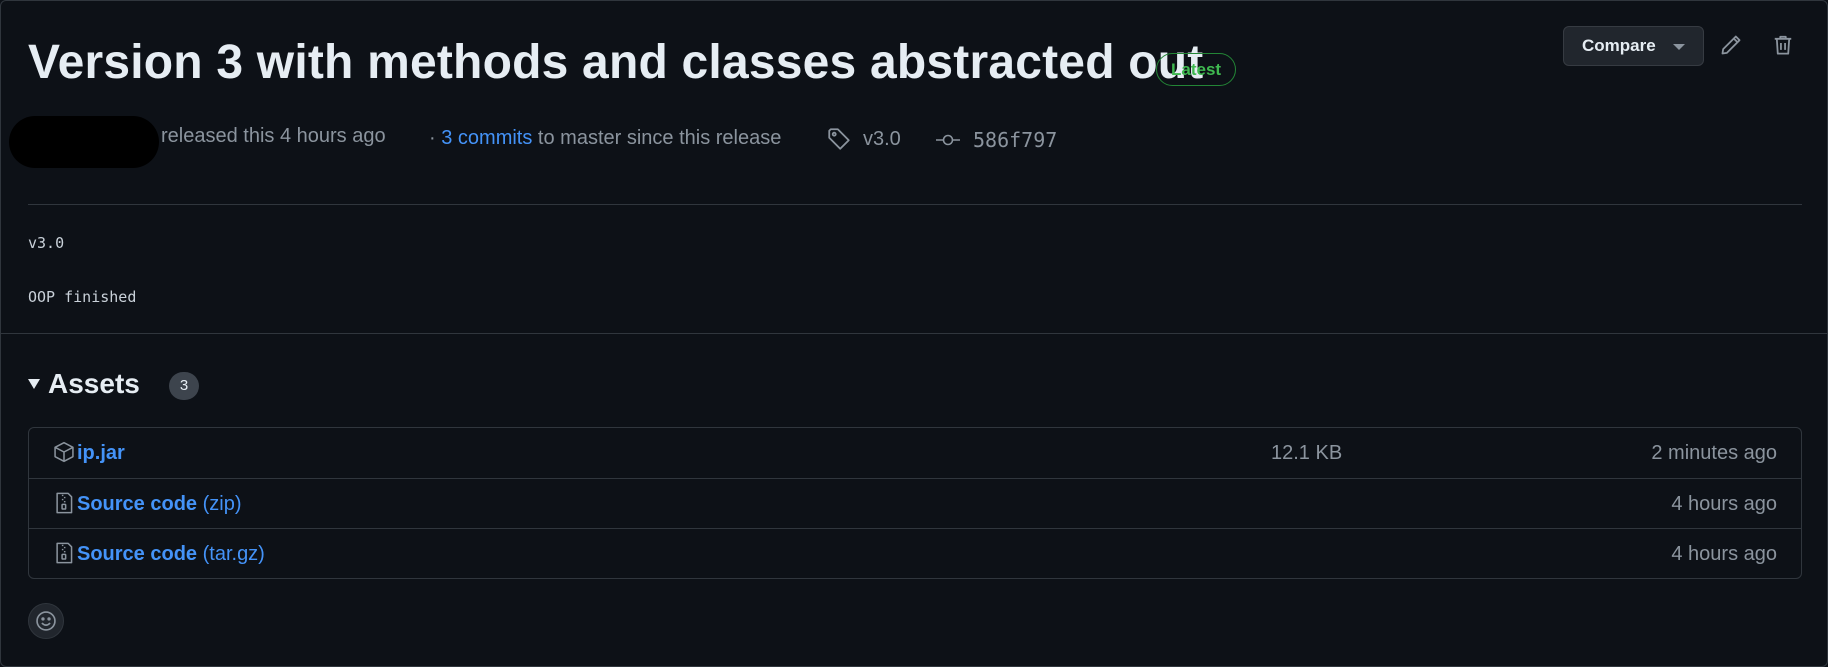  I want to click on chevron-down-icon, so click(1679, 47).